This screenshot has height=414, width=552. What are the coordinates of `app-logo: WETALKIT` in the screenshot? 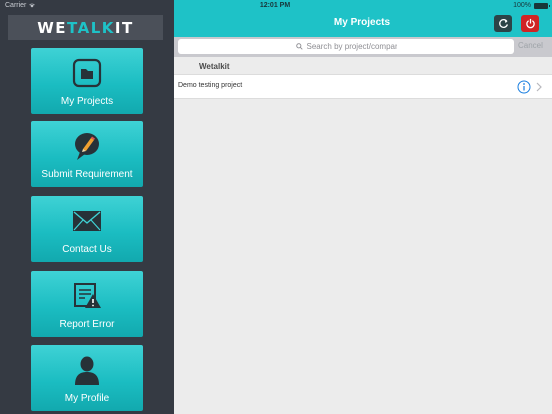 It's located at (85, 27).